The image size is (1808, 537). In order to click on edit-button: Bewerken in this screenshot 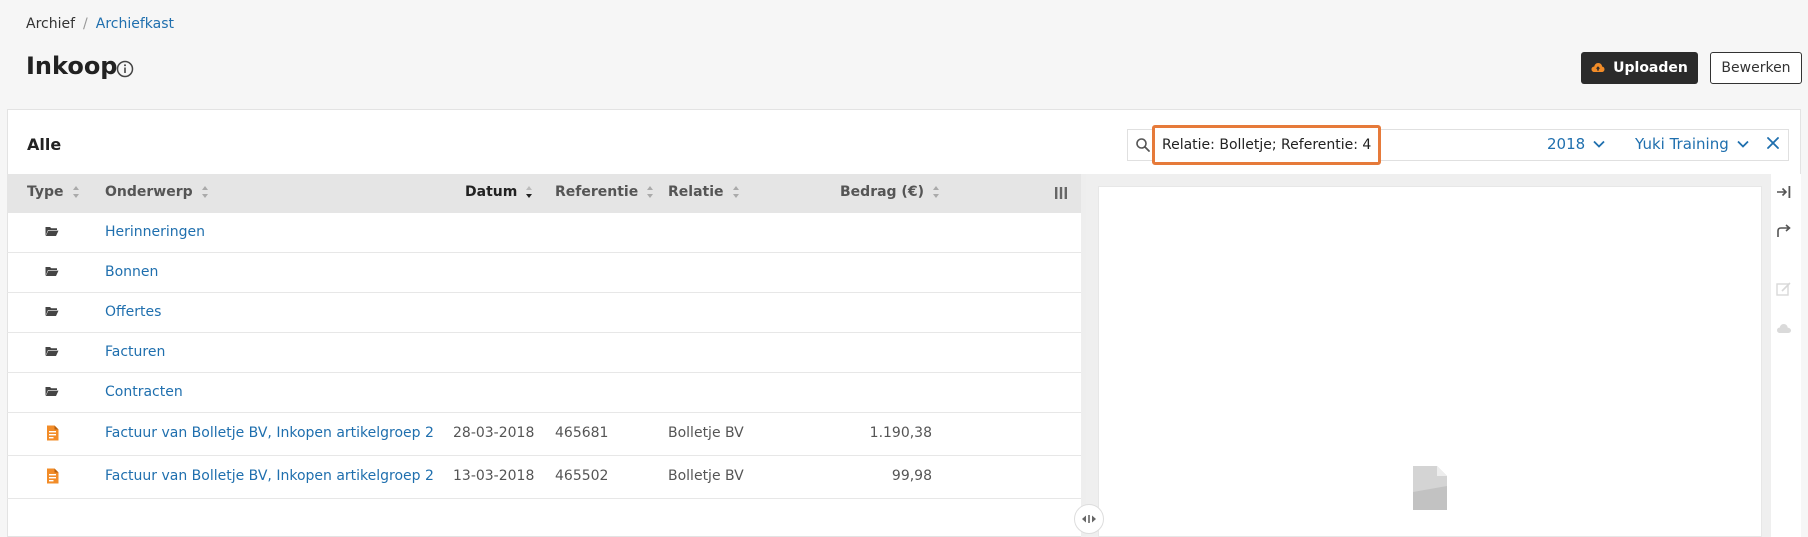, I will do `click(1756, 68)`.